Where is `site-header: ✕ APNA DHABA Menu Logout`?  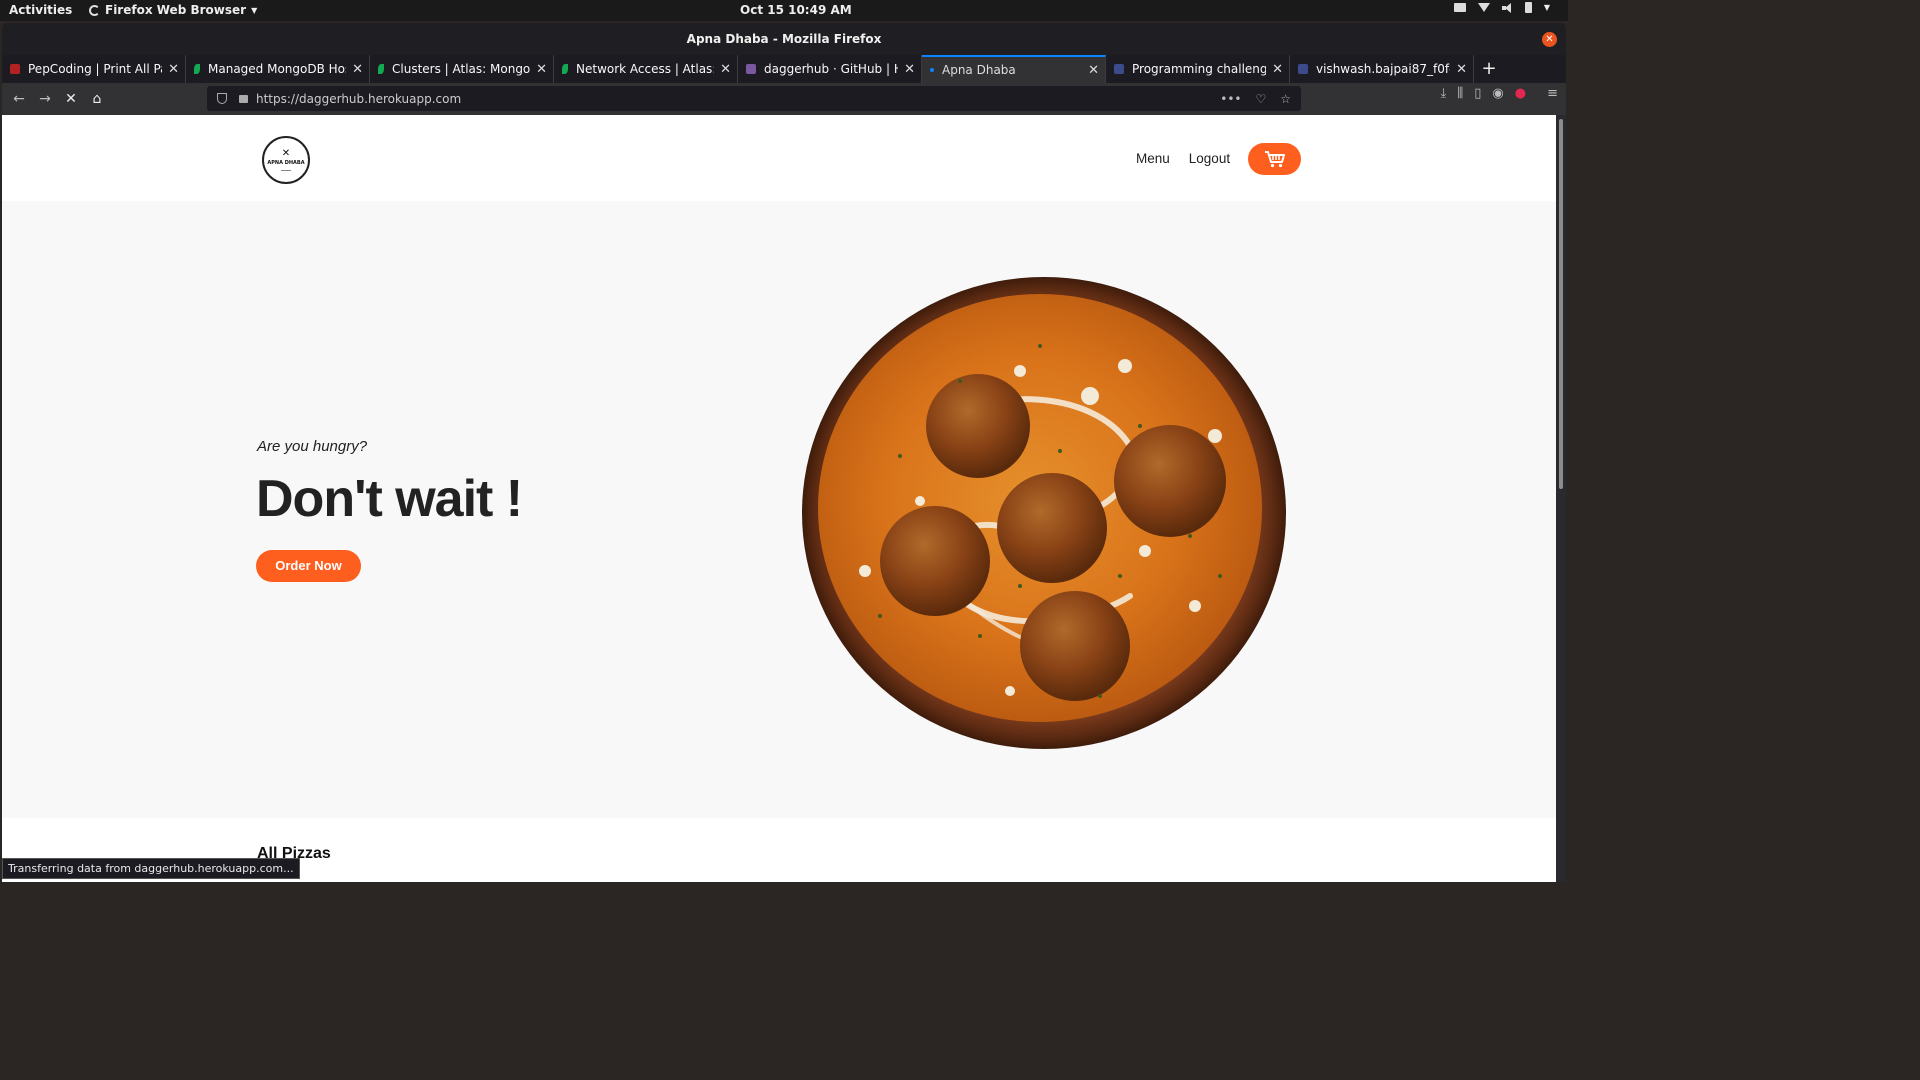 site-header: ✕ APNA DHABA Menu Logout is located at coordinates (779, 158).